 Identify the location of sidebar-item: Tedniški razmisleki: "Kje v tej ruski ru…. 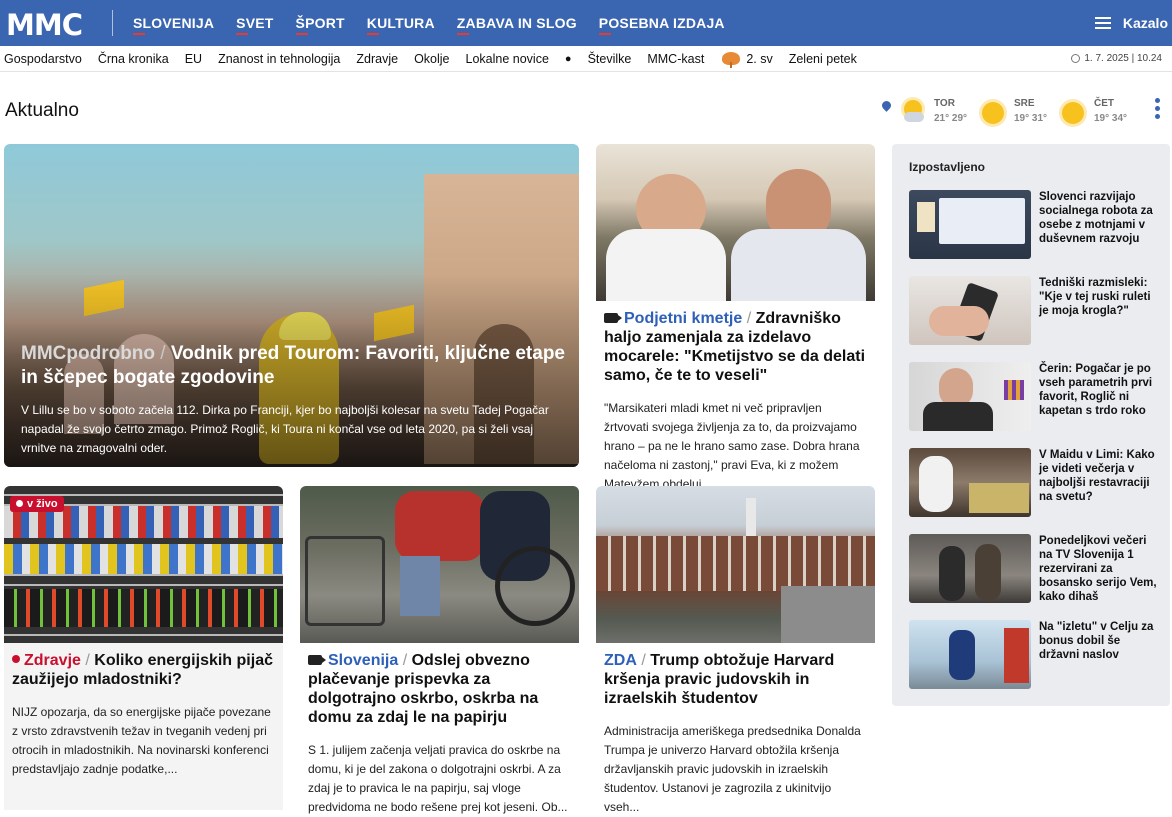
(1036, 311).